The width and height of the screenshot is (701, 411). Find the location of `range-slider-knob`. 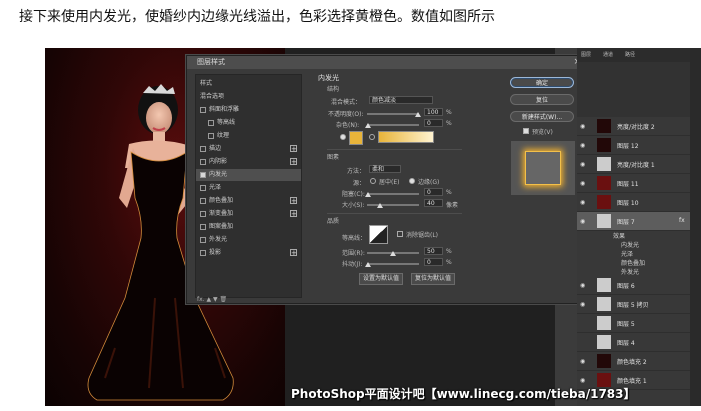

range-slider-knob is located at coordinates (393, 253).